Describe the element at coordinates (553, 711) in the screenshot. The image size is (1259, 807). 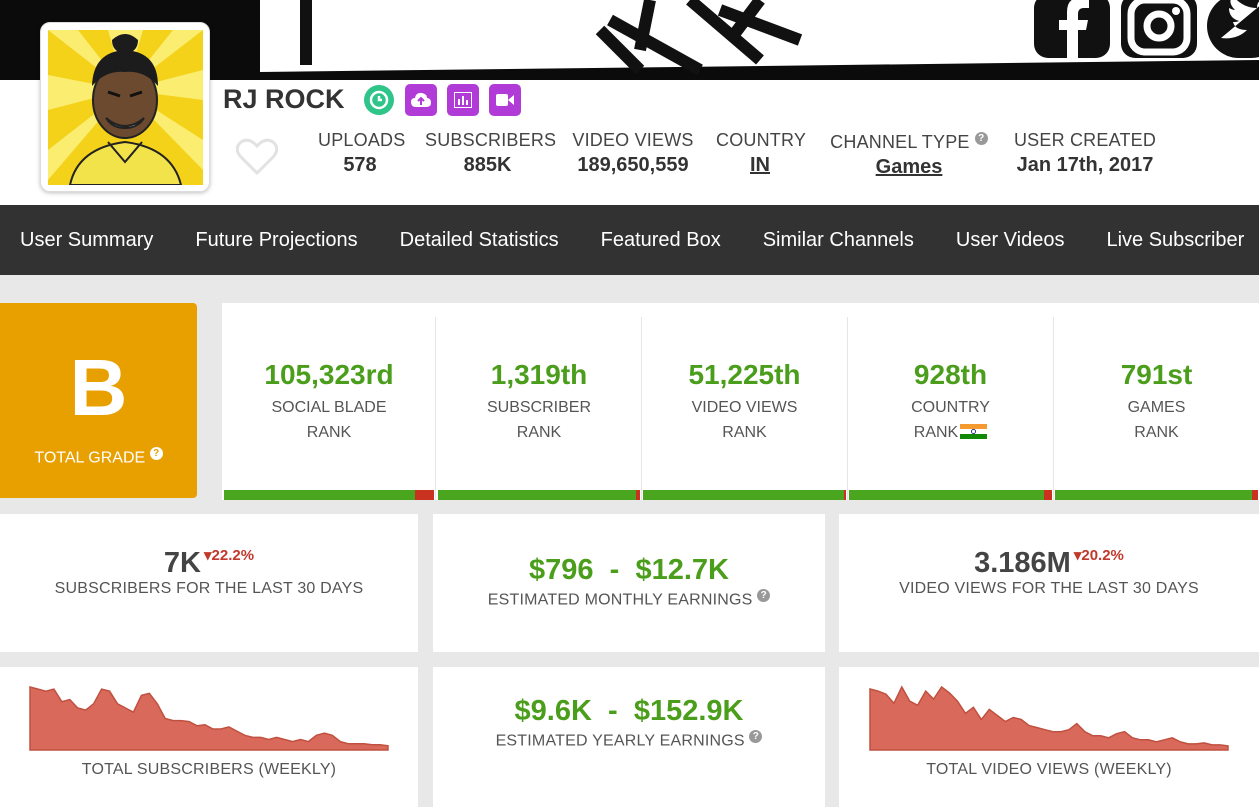
I see `yearly-low: $9.6K` at that location.